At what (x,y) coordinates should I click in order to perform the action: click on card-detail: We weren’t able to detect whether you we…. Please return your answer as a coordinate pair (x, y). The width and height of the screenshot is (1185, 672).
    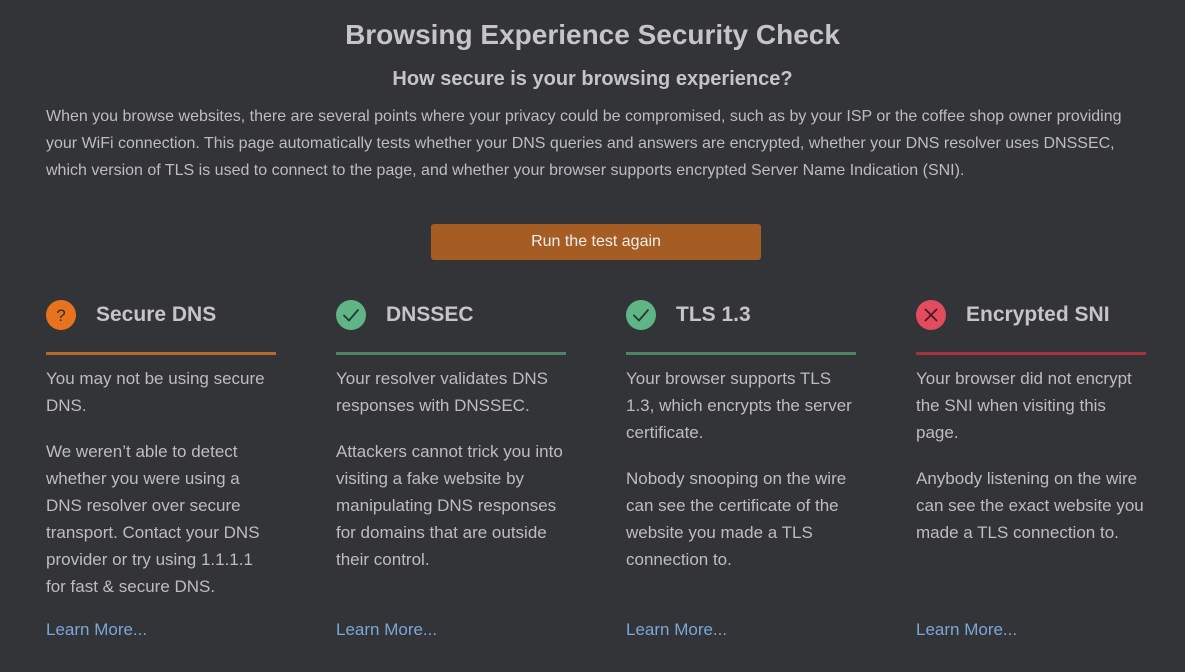
    Looking at the image, I should click on (153, 519).